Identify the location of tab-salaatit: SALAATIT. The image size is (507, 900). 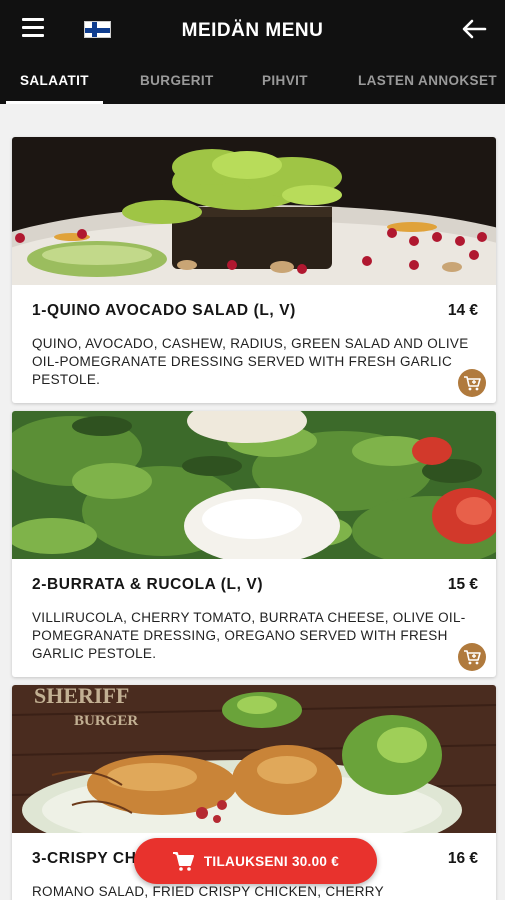
(54, 81).